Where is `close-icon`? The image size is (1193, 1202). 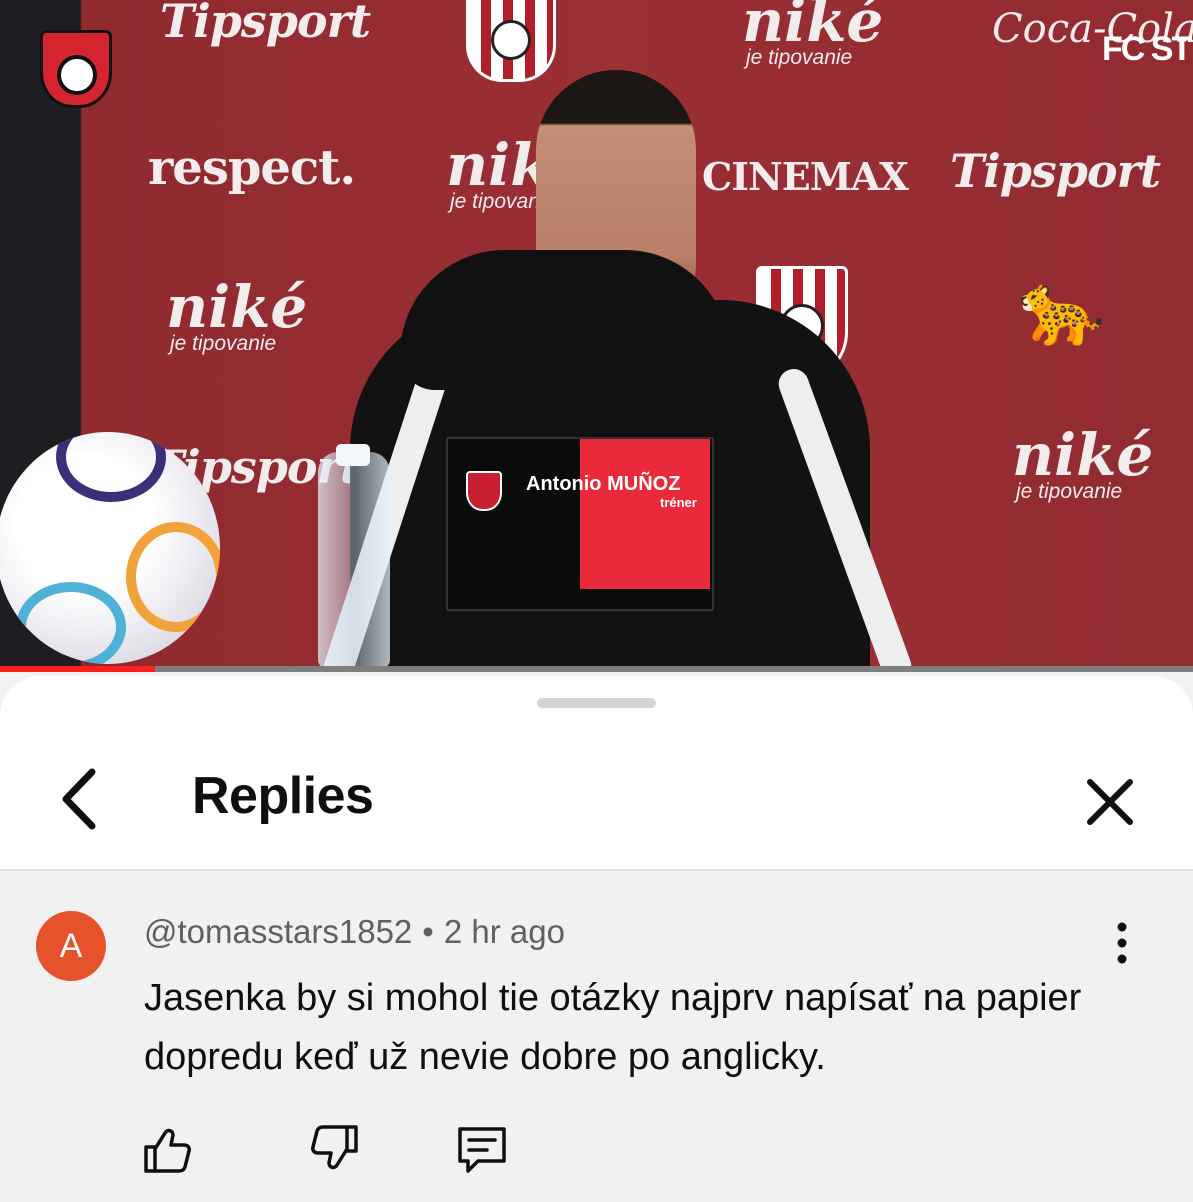
close-icon is located at coordinates (1110, 802).